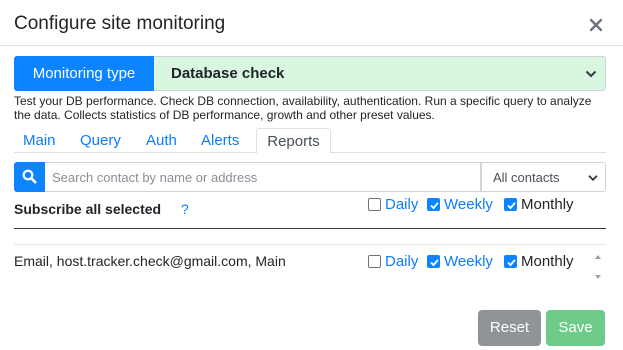 This screenshot has width=623, height=350. I want to click on modal-title: Configure site monitoring, so click(120, 23).